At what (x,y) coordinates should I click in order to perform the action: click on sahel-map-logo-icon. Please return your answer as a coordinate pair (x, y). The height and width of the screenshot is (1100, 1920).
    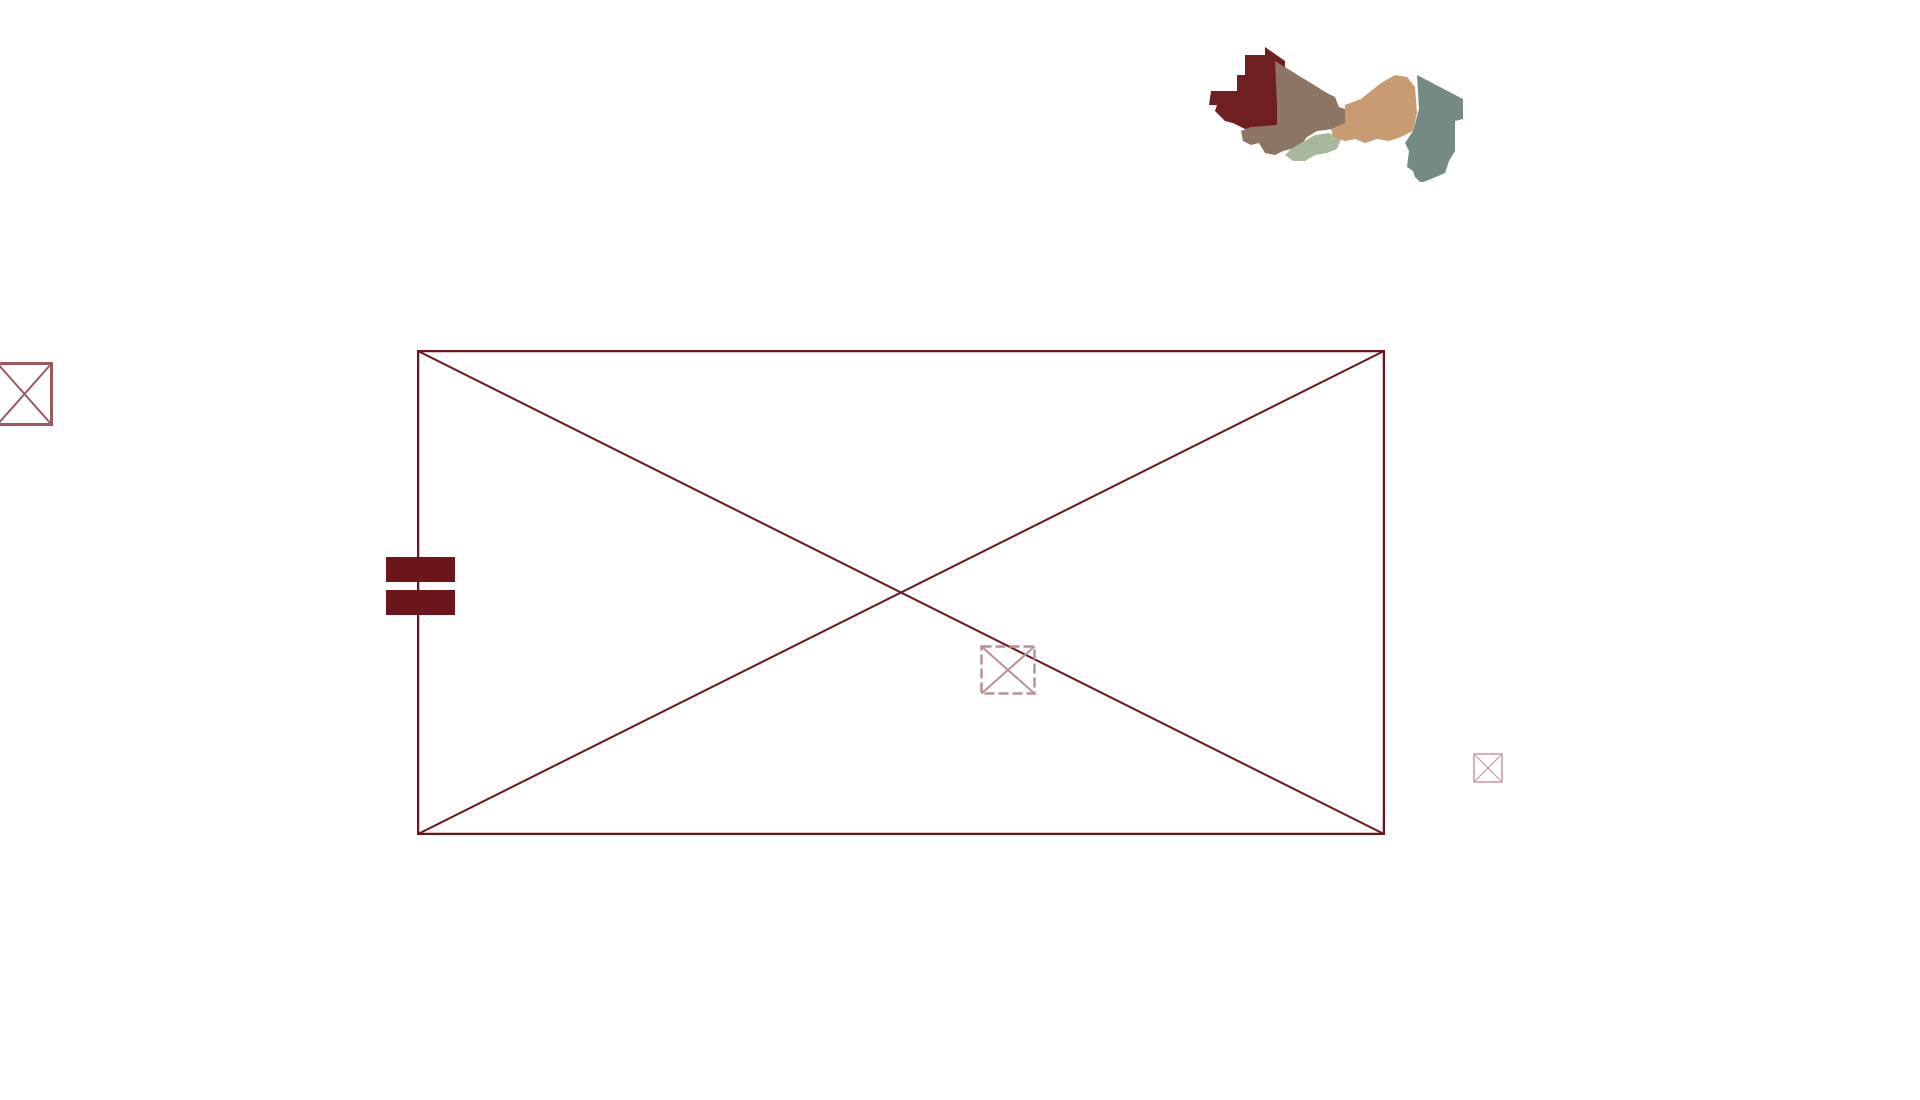
    Looking at the image, I should click on (1335, 114).